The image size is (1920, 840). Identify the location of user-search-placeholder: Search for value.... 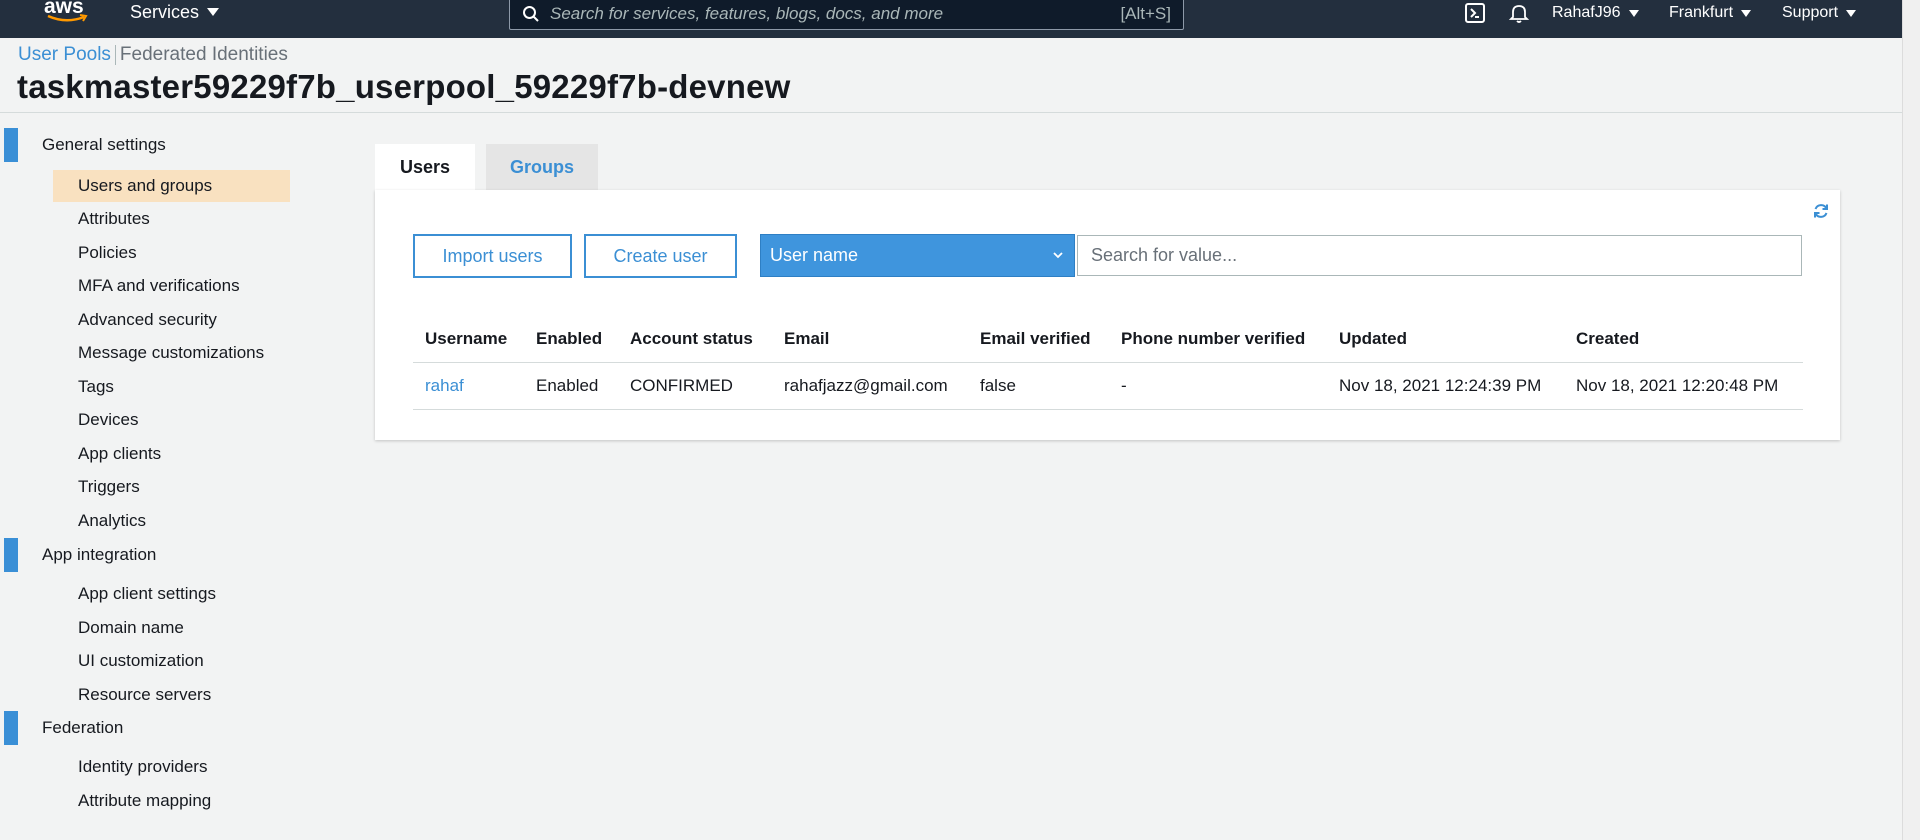
(1164, 255).